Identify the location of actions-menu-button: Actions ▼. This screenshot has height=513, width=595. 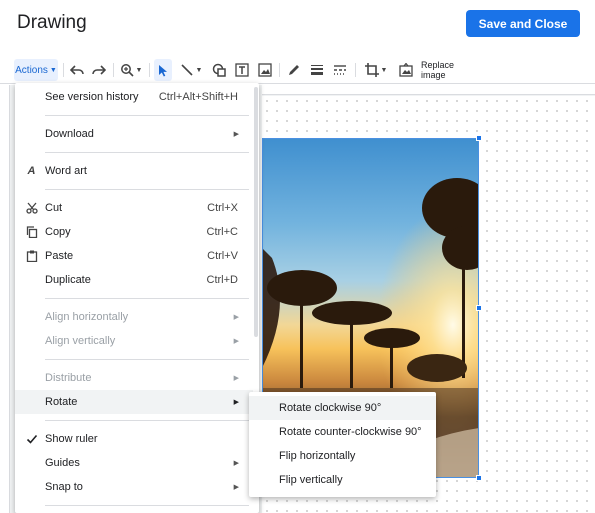
(36, 70).